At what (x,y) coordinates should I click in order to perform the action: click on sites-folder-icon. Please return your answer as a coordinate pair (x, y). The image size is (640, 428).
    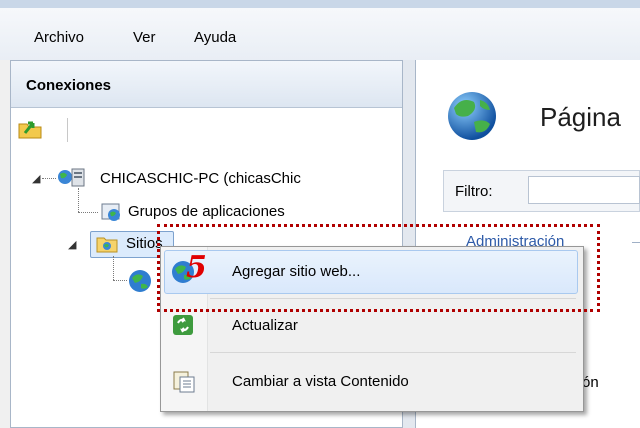
    Looking at the image, I should click on (107, 244).